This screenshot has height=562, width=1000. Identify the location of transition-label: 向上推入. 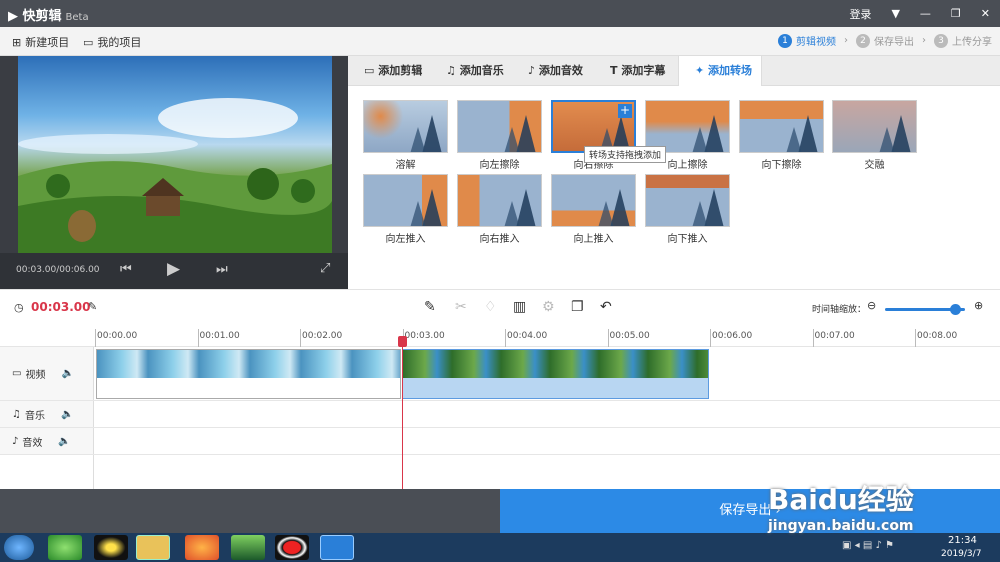
(593, 239).